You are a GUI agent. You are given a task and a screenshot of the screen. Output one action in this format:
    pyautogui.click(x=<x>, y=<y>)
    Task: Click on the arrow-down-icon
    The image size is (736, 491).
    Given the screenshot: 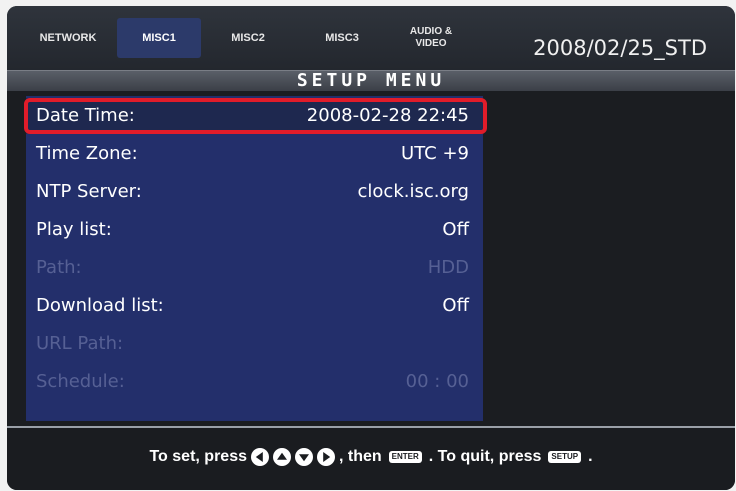 What is the action you would take?
    pyautogui.click(x=303, y=457)
    